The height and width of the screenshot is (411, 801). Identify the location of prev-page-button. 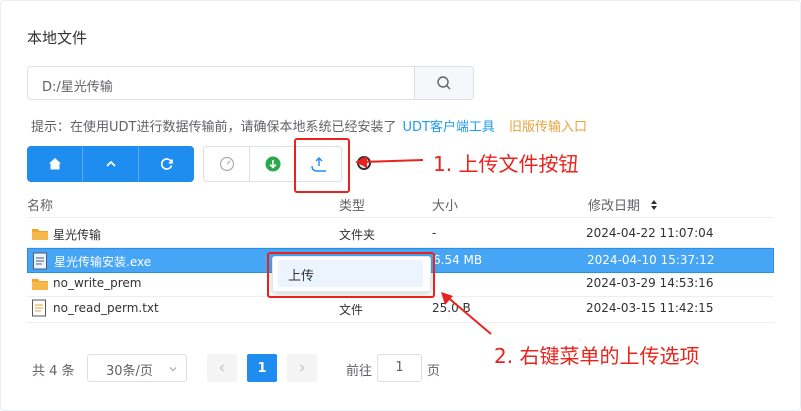
(222, 368).